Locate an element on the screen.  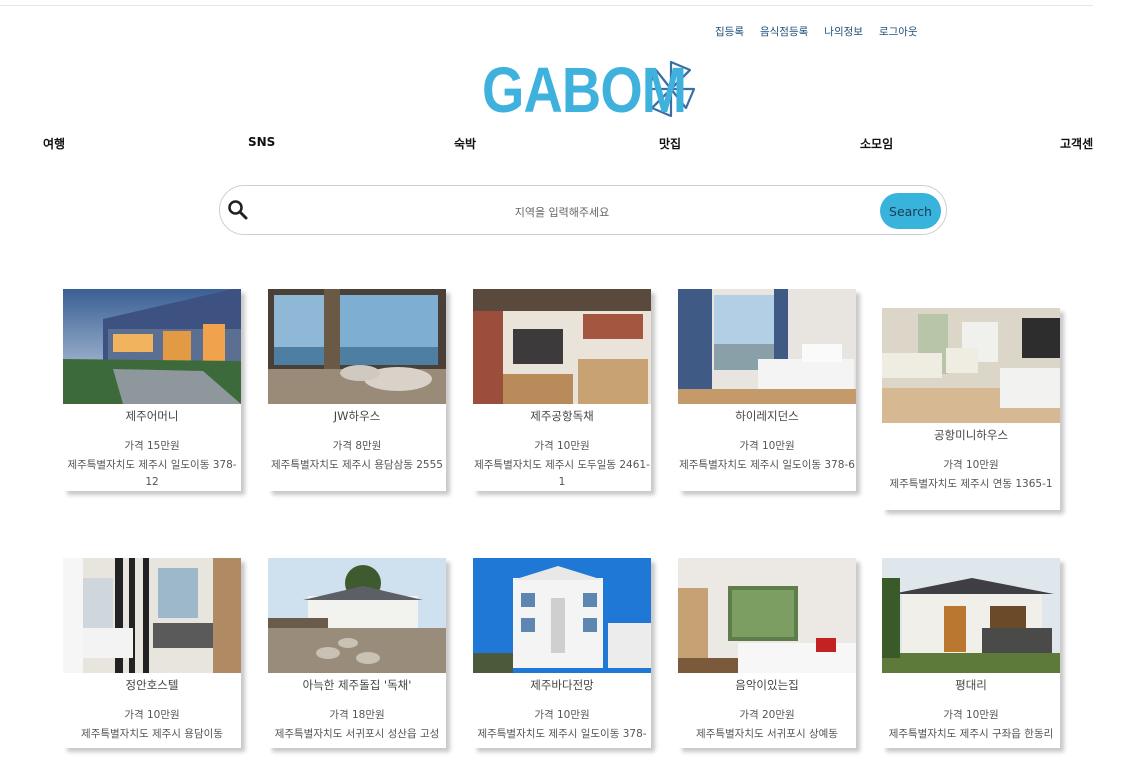
nav-sns: SNS is located at coordinates (261, 142).